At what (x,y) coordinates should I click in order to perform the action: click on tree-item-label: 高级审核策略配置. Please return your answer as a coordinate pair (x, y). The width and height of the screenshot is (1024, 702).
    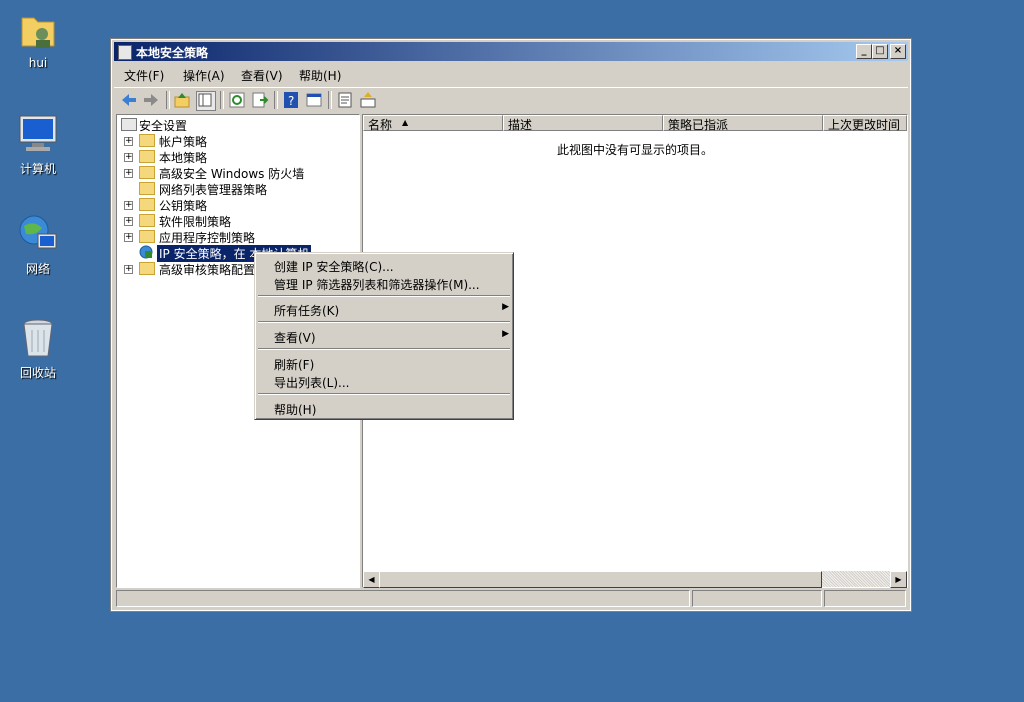
    Looking at the image, I should click on (207, 270).